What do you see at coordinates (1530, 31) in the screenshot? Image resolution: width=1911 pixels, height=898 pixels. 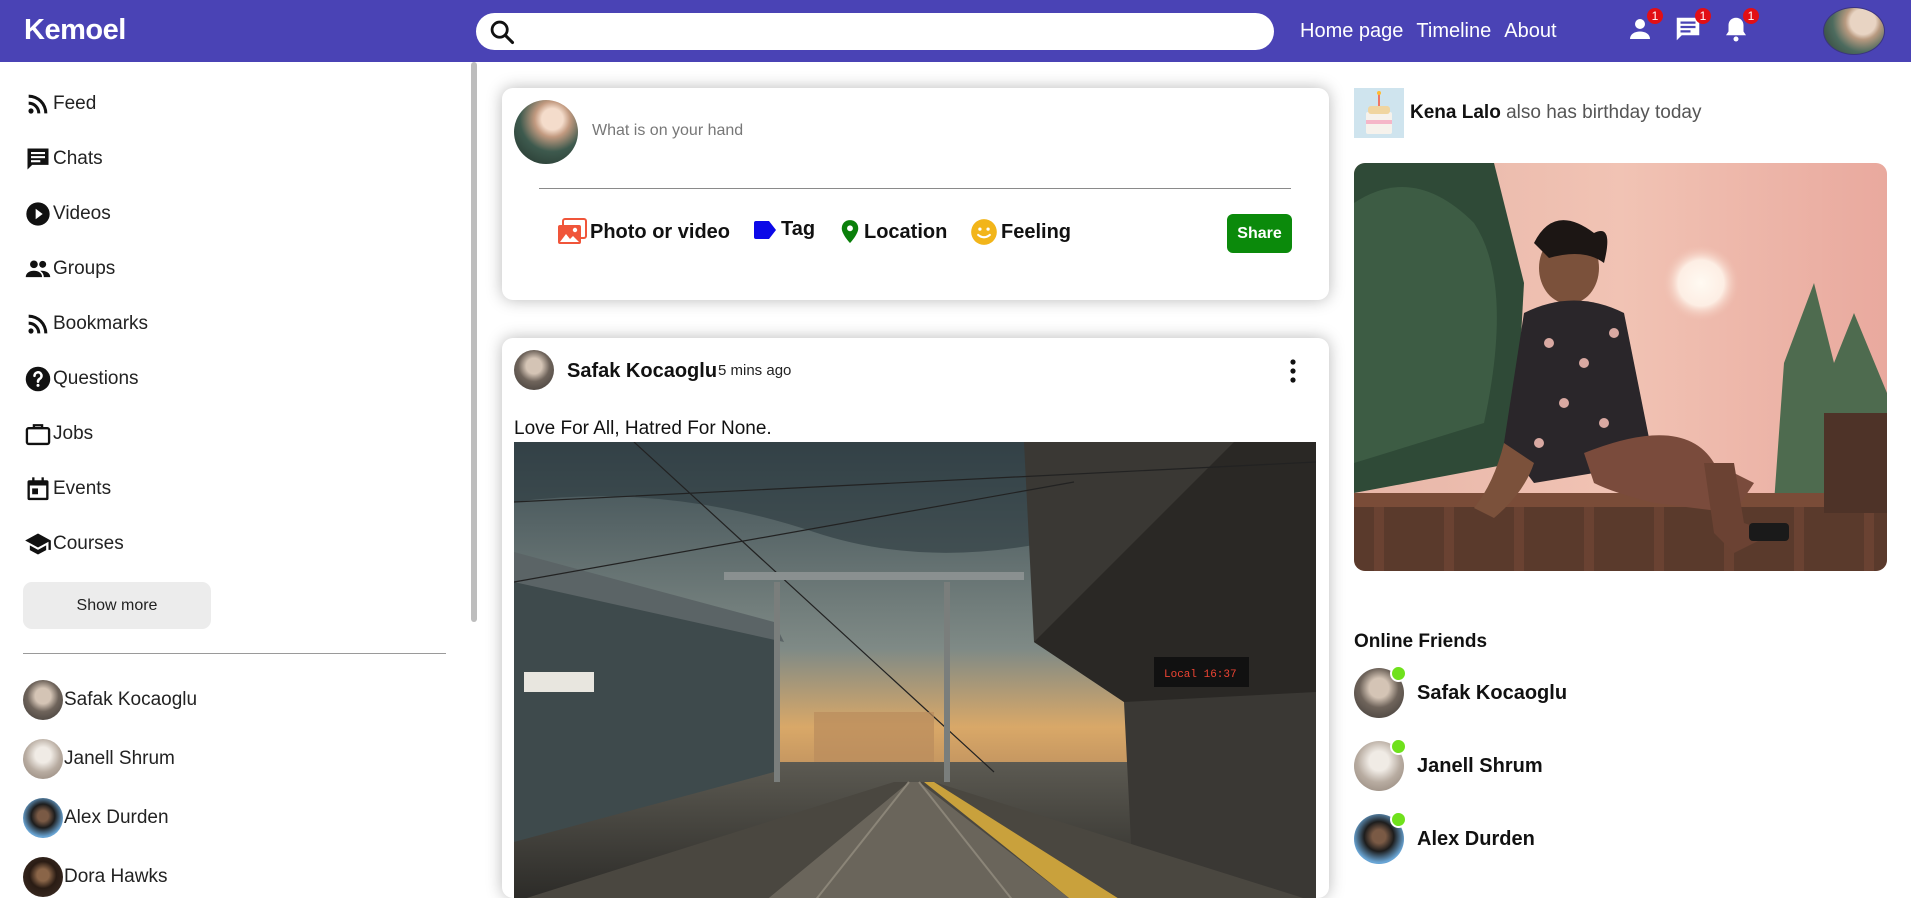 I see `about-link: About` at bounding box center [1530, 31].